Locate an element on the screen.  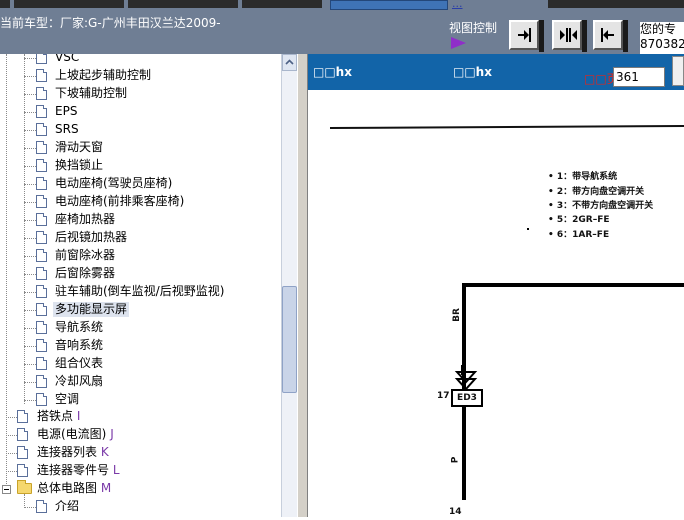
tree-item: 连接器列表 K is located at coordinates (140, 453).